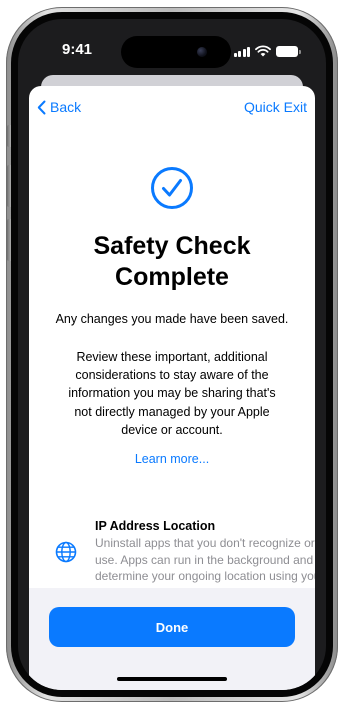 The height and width of the screenshot is (705, 342). Describe the element at coordinates (263, 51) in the screenshot. I see `wifi-icon` at that location.